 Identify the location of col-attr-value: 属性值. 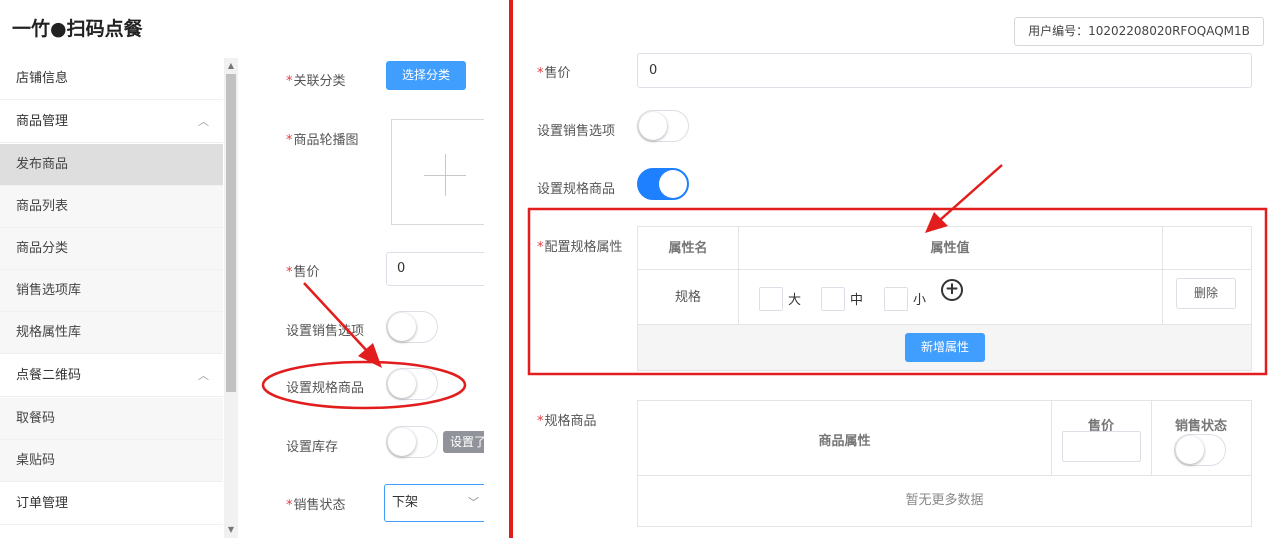
(950, 248).